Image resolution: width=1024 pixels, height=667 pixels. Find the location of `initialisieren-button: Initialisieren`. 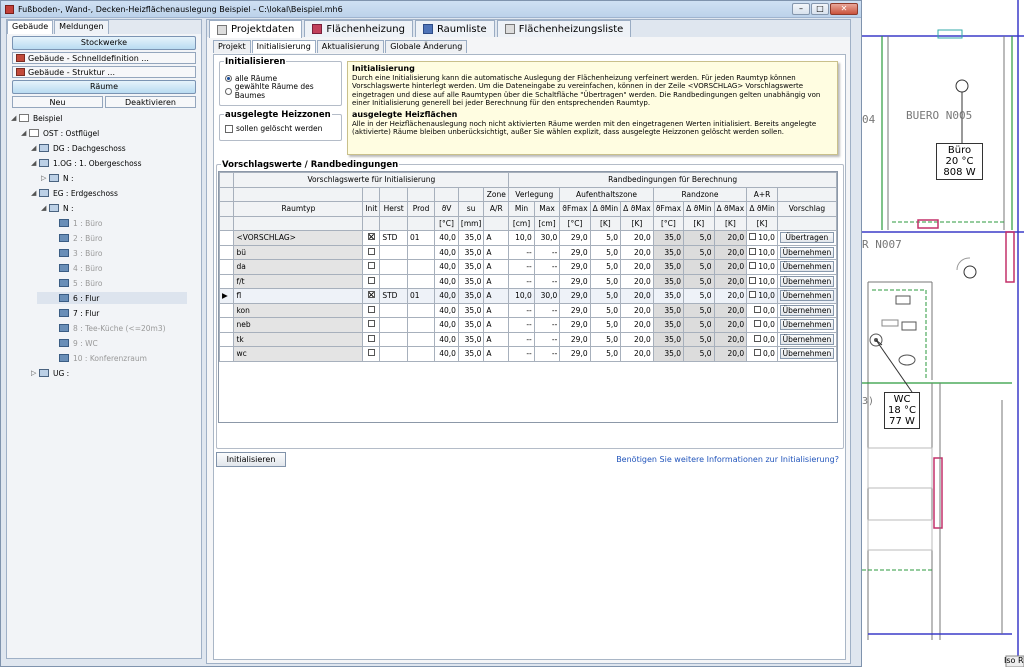

initialisieren-button: Initialisieren is located at coordinates (251, 459).